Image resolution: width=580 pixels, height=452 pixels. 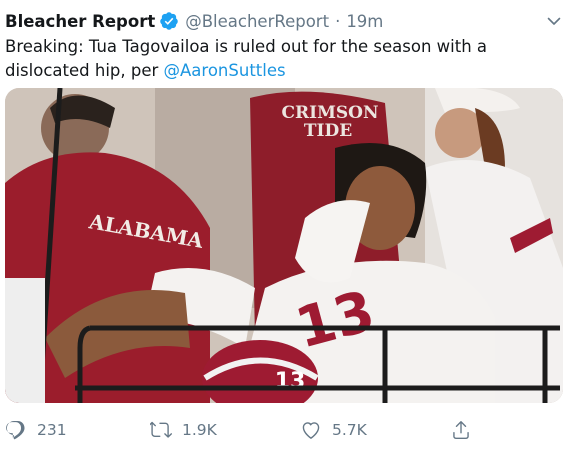 I want to click on display-name: Bleacher Report, so click(x=80, y=21).